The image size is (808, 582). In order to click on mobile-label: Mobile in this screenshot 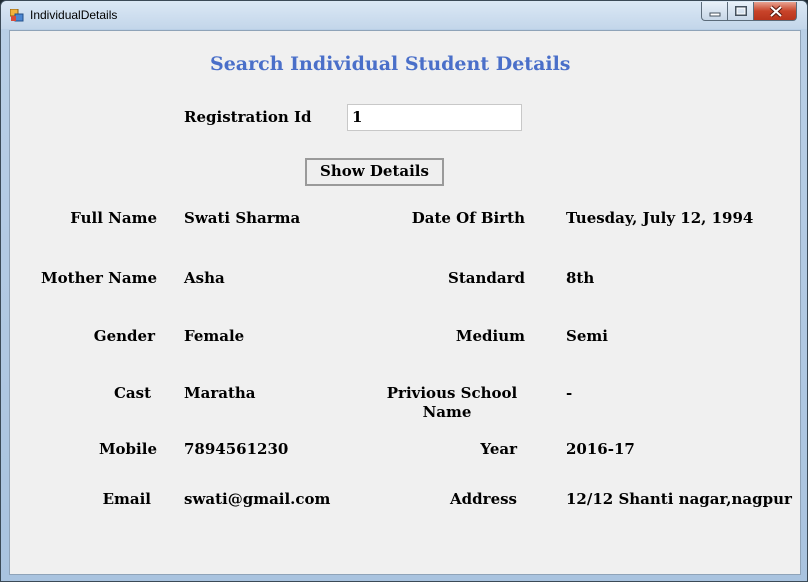, I will do `click(127, 449)`.